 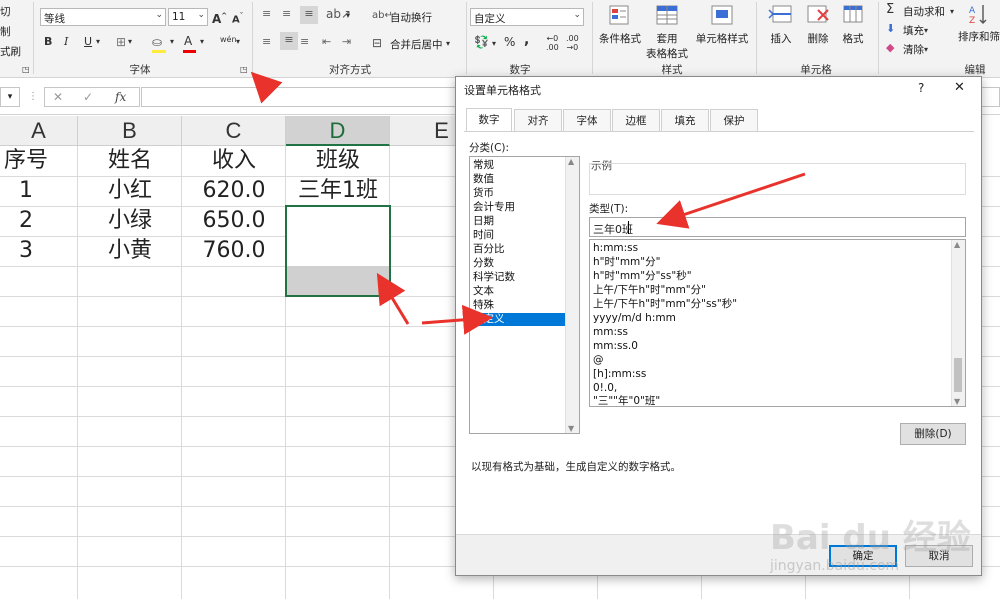 What do you see at coordinates (781, 25) in the screenshot?
I see `insert-cells-button: 插入` at bounding box center [781, 25].